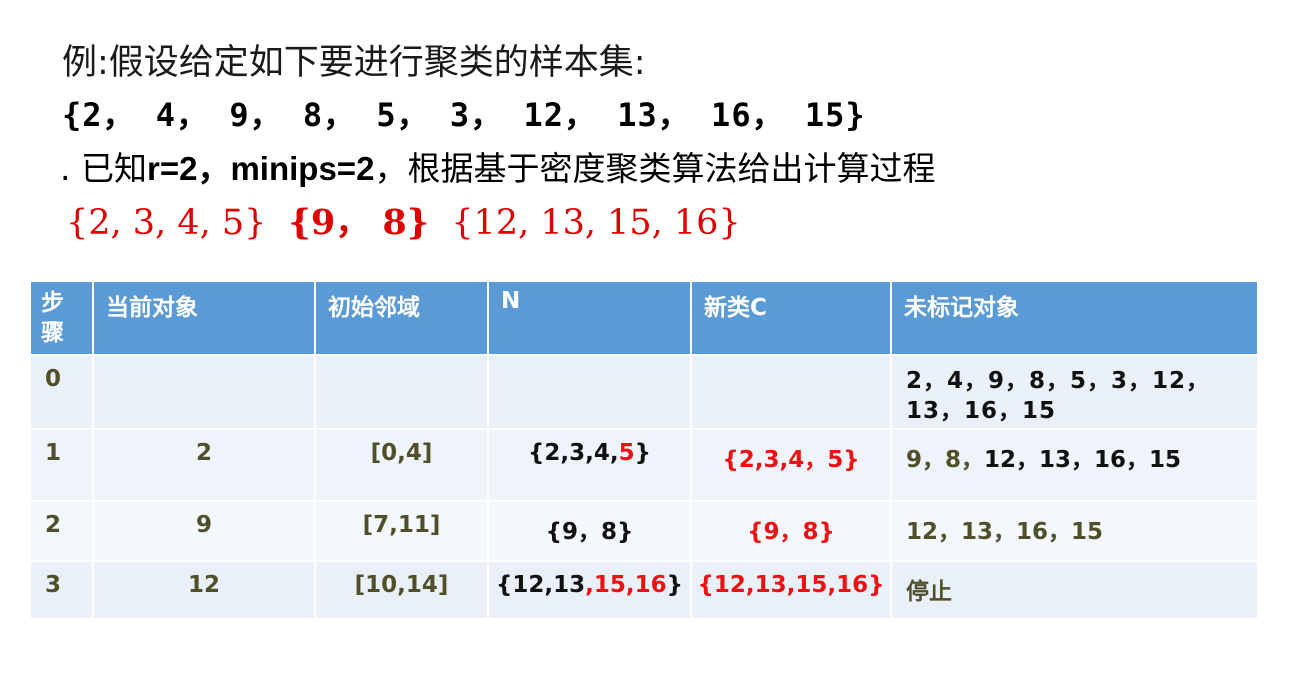  What do you see at coordinates (61, 392) in the screenshot?
I see `step-cell: 0` at bounding box center [61, 392].